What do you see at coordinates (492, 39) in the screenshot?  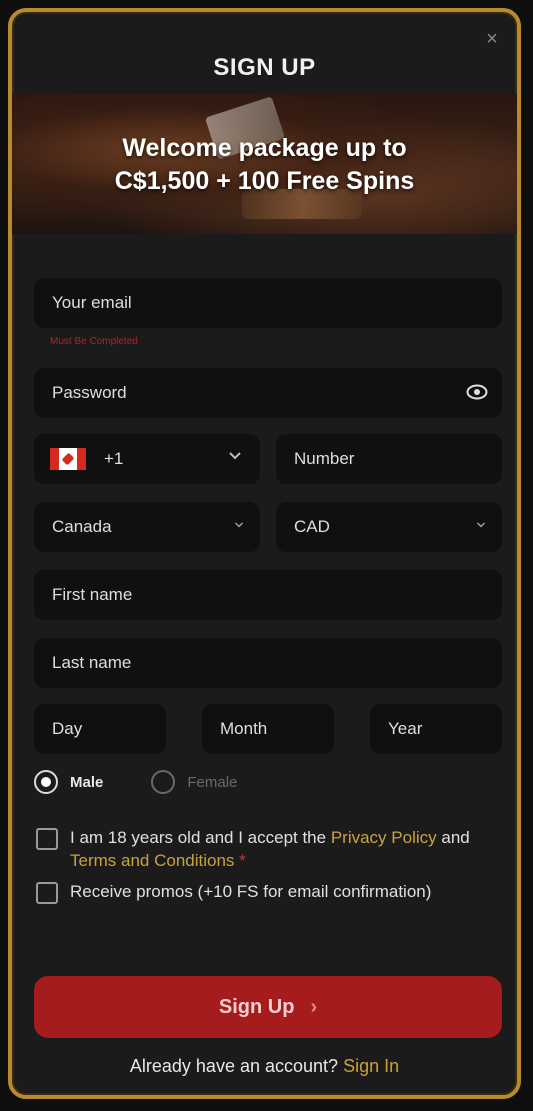 I see `close-icon: ×` at bounding box center [492, 39].